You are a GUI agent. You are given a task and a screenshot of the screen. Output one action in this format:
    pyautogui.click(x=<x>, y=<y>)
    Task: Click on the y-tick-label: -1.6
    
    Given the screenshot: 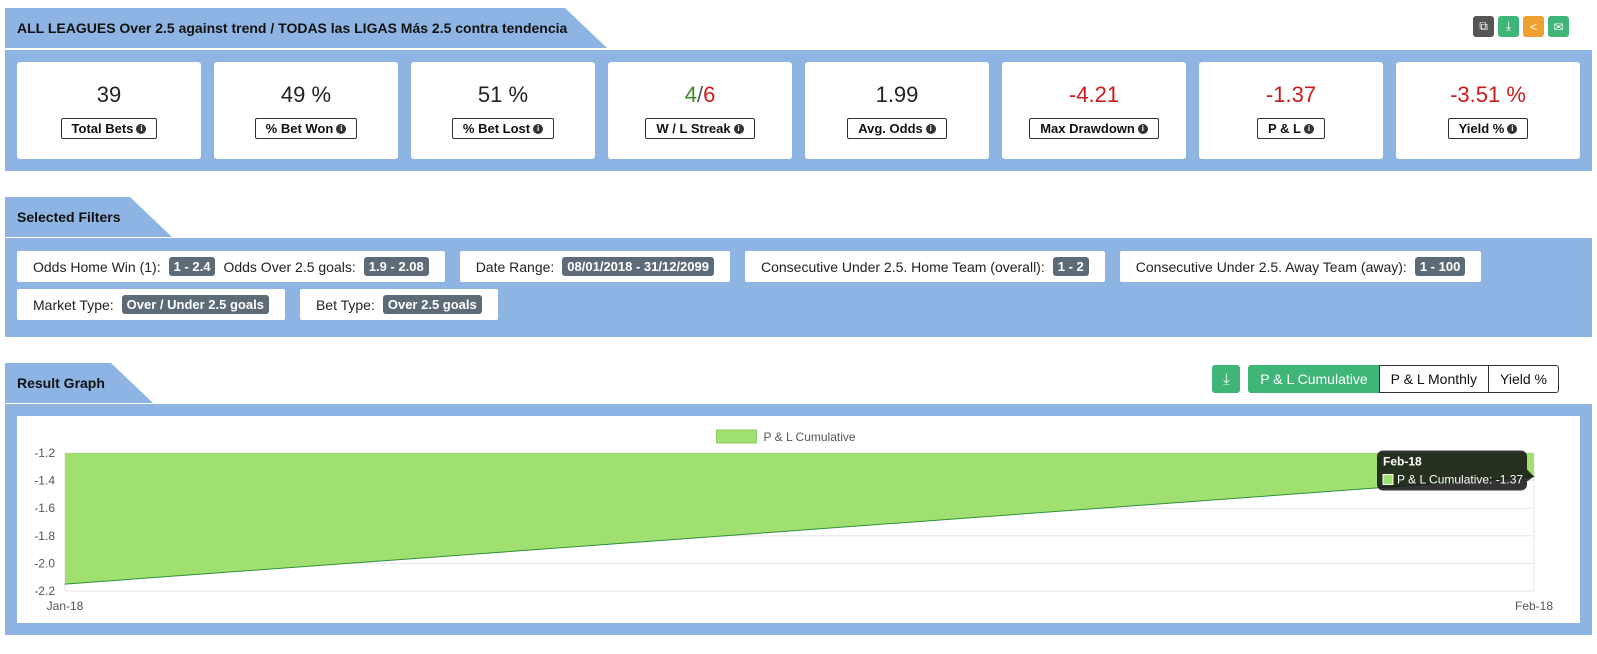 What is the action you would take?
    pyautogui.click(x=44, y=508)
    